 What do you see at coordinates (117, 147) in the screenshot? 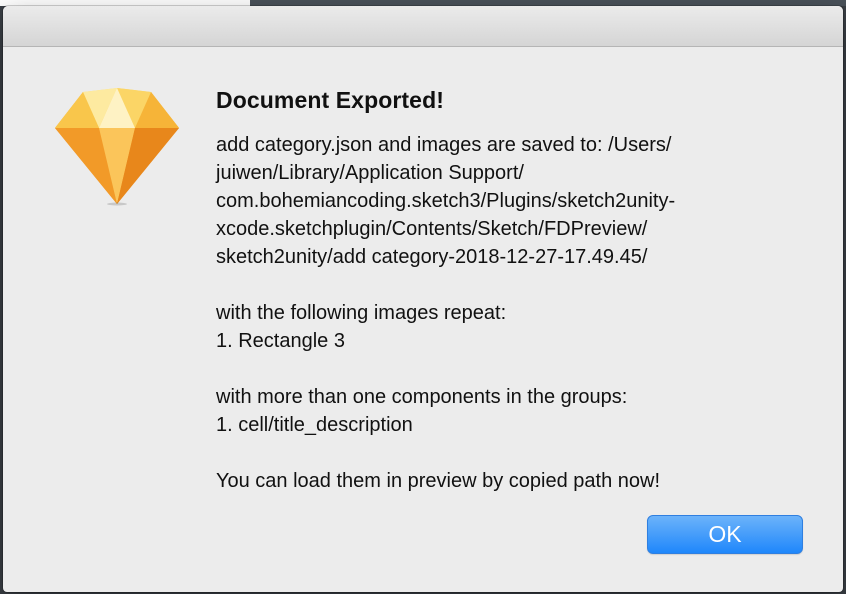
I see `sketch-diamond-icon` at bounding box center [117, 147].